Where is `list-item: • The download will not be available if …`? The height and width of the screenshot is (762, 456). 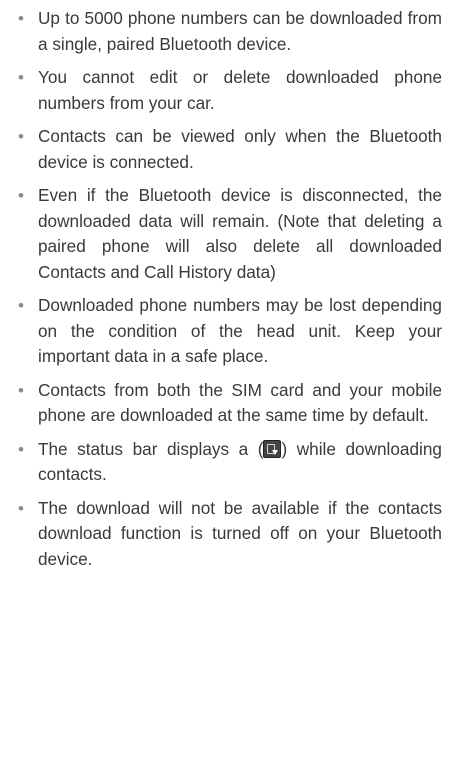 list-item: • The download will not be available if … is located at coordinates (229, 534).